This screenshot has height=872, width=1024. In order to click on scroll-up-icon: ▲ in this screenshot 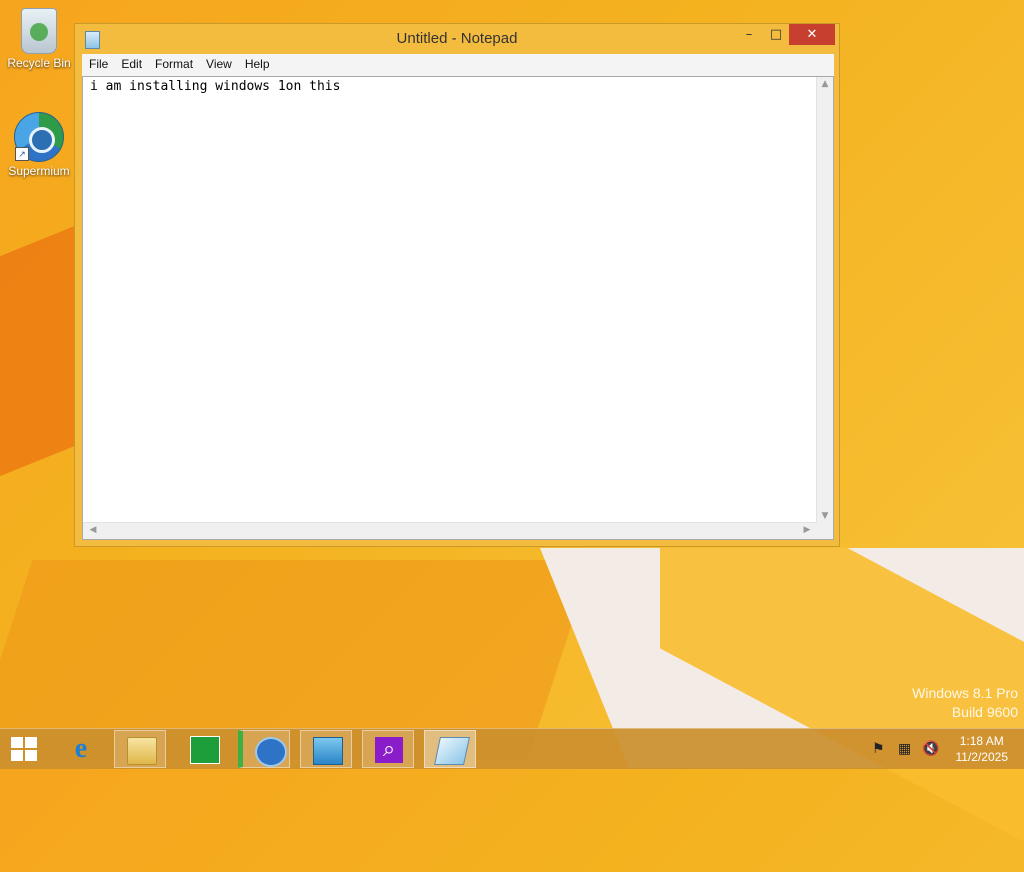, I will do `click(825, 84)`.